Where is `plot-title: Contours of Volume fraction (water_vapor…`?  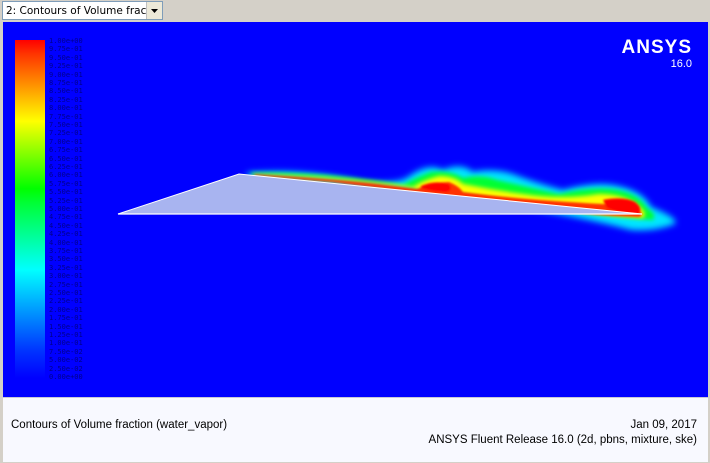 plot-title: Contours of Volume fraction (water_vapor… is located at coordinates (119, 425).